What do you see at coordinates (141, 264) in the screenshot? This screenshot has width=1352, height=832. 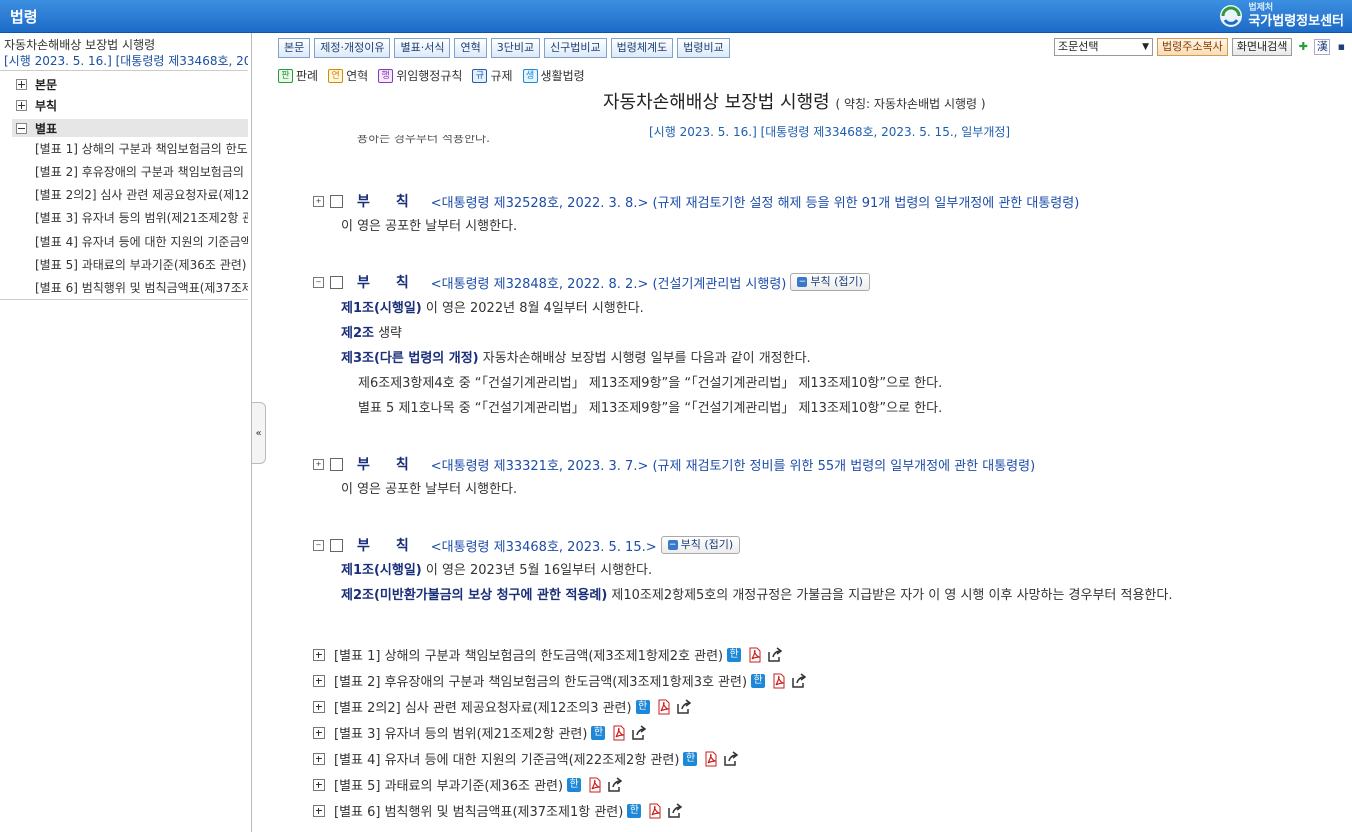 I see `annex-link: [별표 5] 과태료의 부과기준(제36조 관련)` at bounding box center [141, 264].